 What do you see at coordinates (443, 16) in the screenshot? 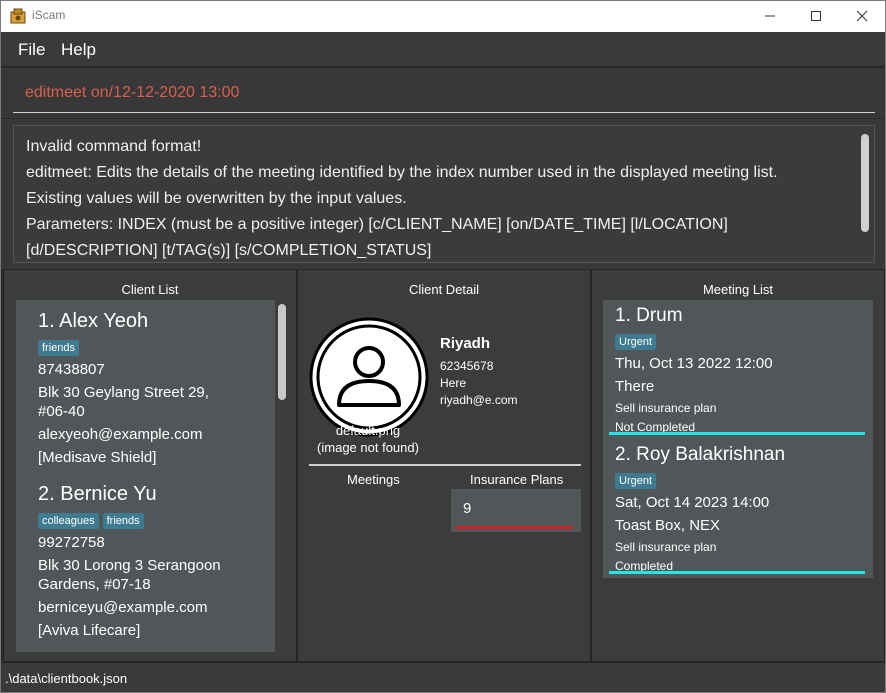
I see `title-bar: iScam` at bounding box center [443, 16].